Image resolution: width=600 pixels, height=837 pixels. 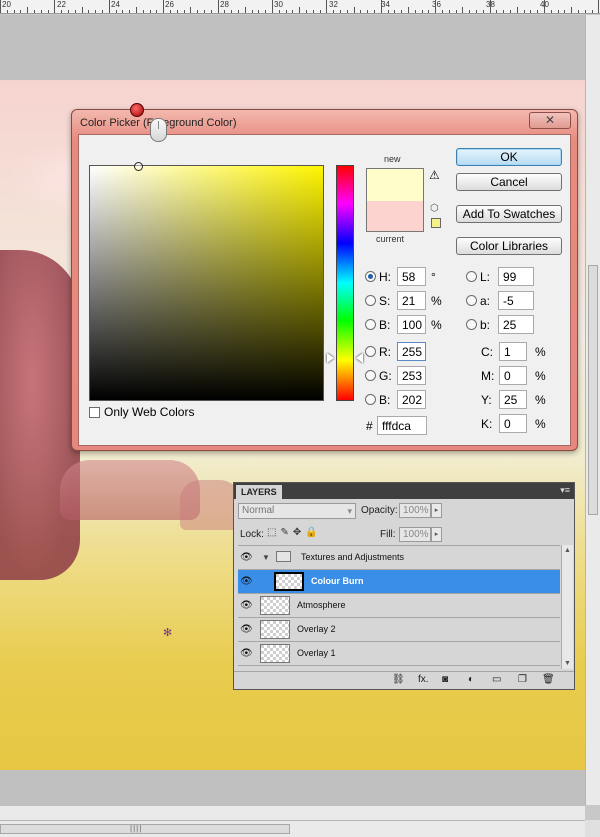 I want to click on fx-icon: fx., so click(x=423, y=679).